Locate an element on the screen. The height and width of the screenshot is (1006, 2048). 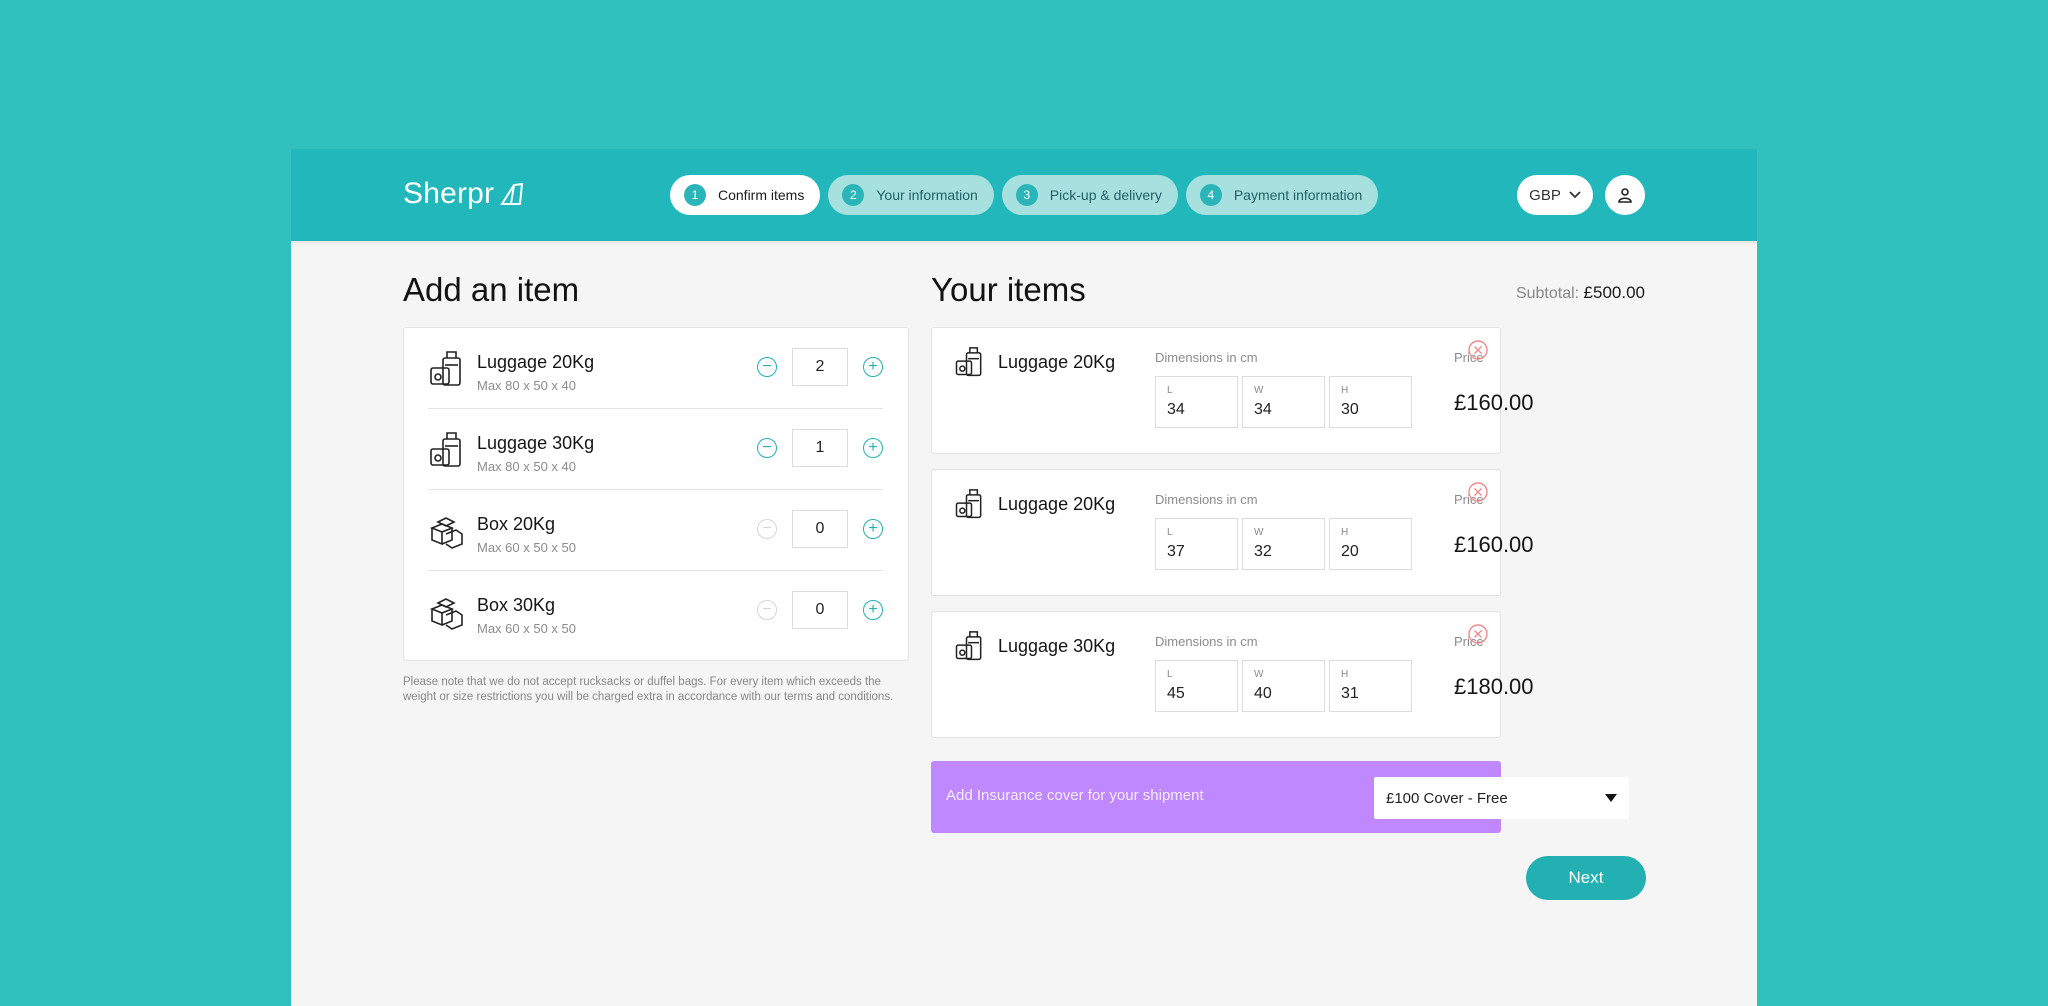
currency-select: GBP is located at coordinates (1555, 195).